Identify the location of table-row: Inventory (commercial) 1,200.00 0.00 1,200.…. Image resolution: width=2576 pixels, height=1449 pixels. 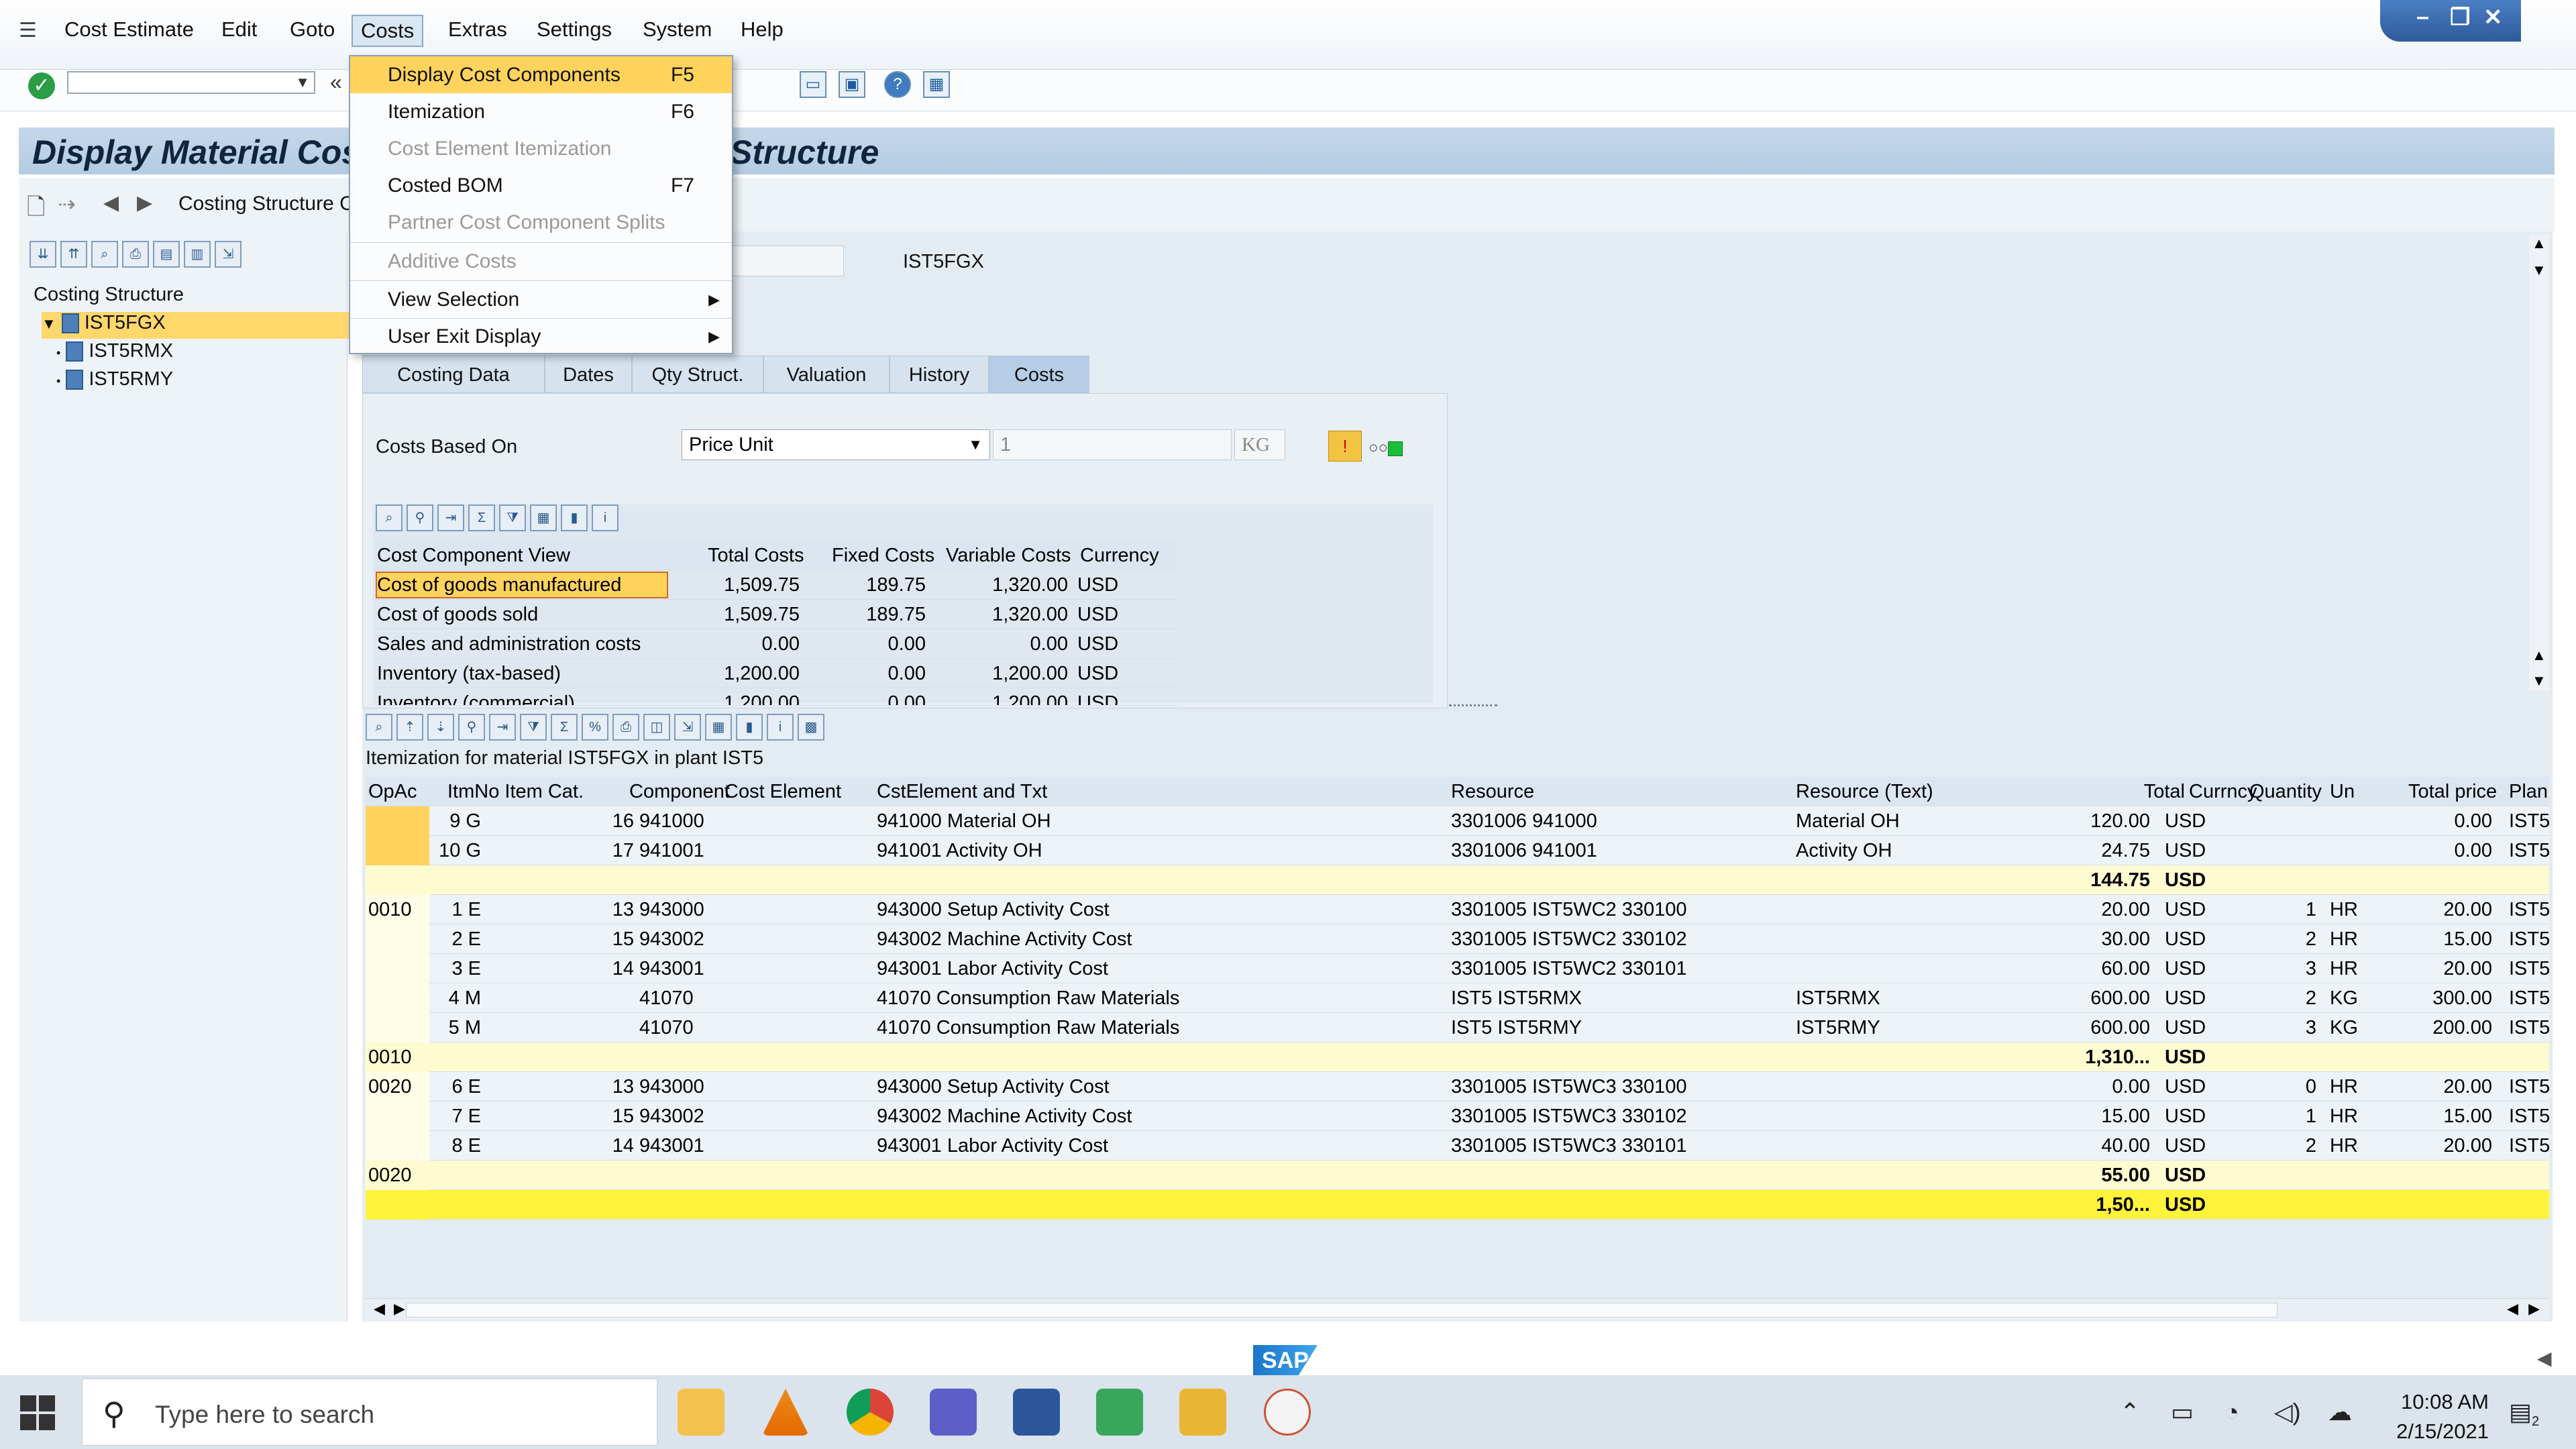
(776, 697).